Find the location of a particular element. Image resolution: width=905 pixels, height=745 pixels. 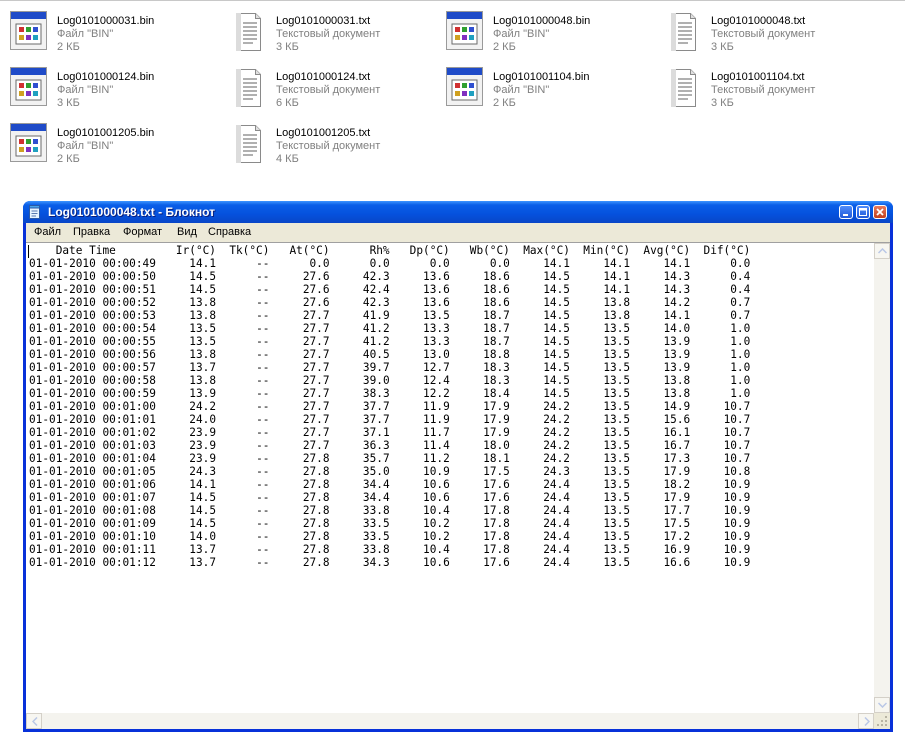

value-cell: 14.0 is located at coordinates (202, 536).